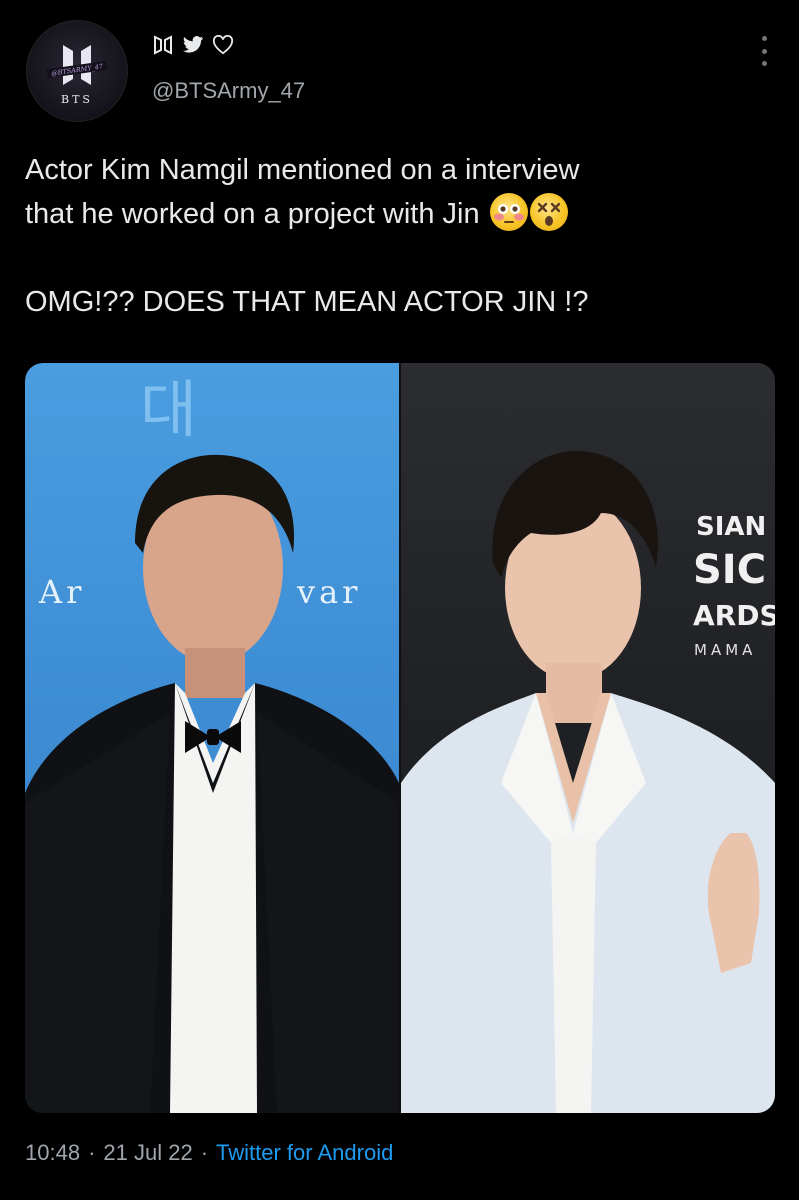 The width and height of the screenshot is (799, 1200). Describe the element at coordinates (402, 71) in the screenshot. I see `tweet-header: @BTSARMY_47 BTS @BTSArmy_47` at that location.